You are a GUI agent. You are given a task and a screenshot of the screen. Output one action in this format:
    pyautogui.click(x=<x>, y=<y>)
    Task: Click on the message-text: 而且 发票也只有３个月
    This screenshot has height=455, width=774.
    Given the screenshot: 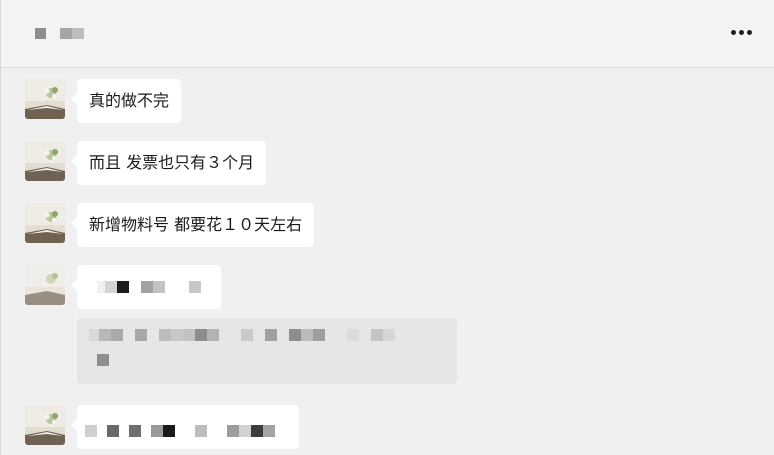 What is the action you would take?
    pyautogui.click(x=172, y=162)
    